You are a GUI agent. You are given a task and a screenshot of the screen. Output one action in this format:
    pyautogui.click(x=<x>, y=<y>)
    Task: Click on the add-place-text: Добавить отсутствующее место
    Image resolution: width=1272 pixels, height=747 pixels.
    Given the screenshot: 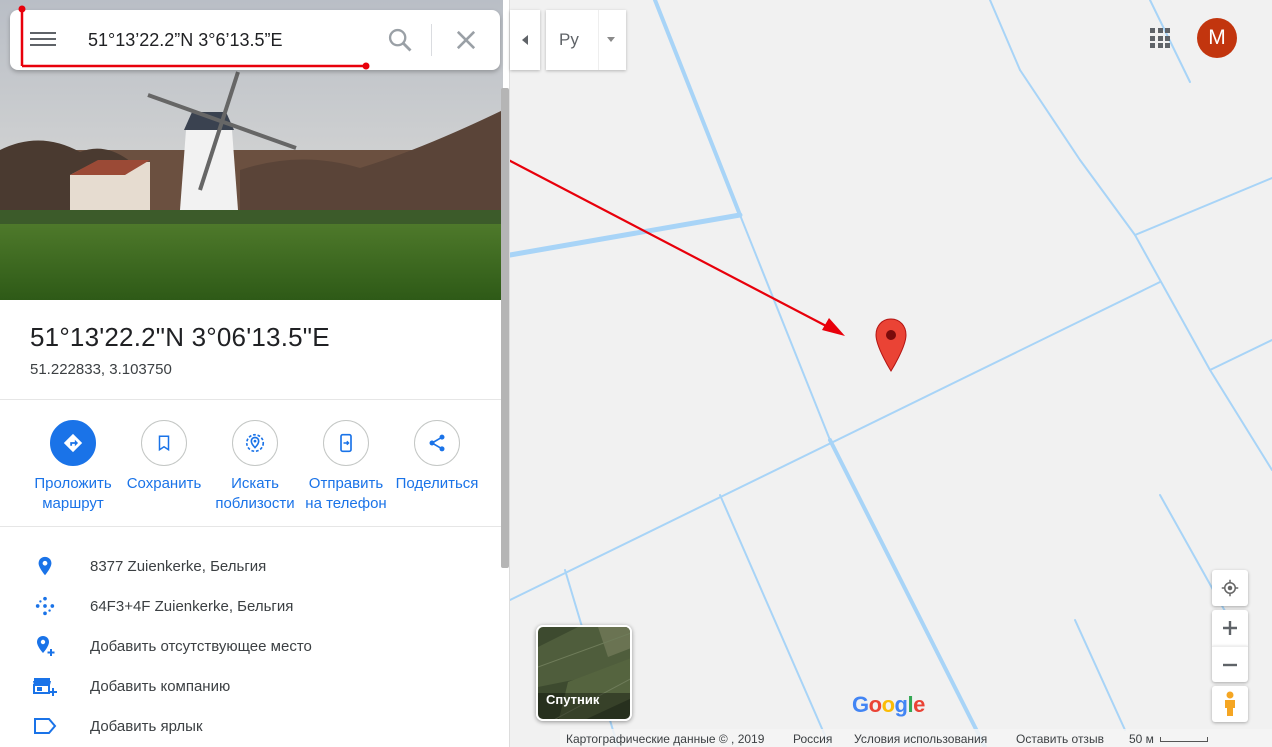 What is the action you would take?
    pyautogui.click(x=201, y=646)
    